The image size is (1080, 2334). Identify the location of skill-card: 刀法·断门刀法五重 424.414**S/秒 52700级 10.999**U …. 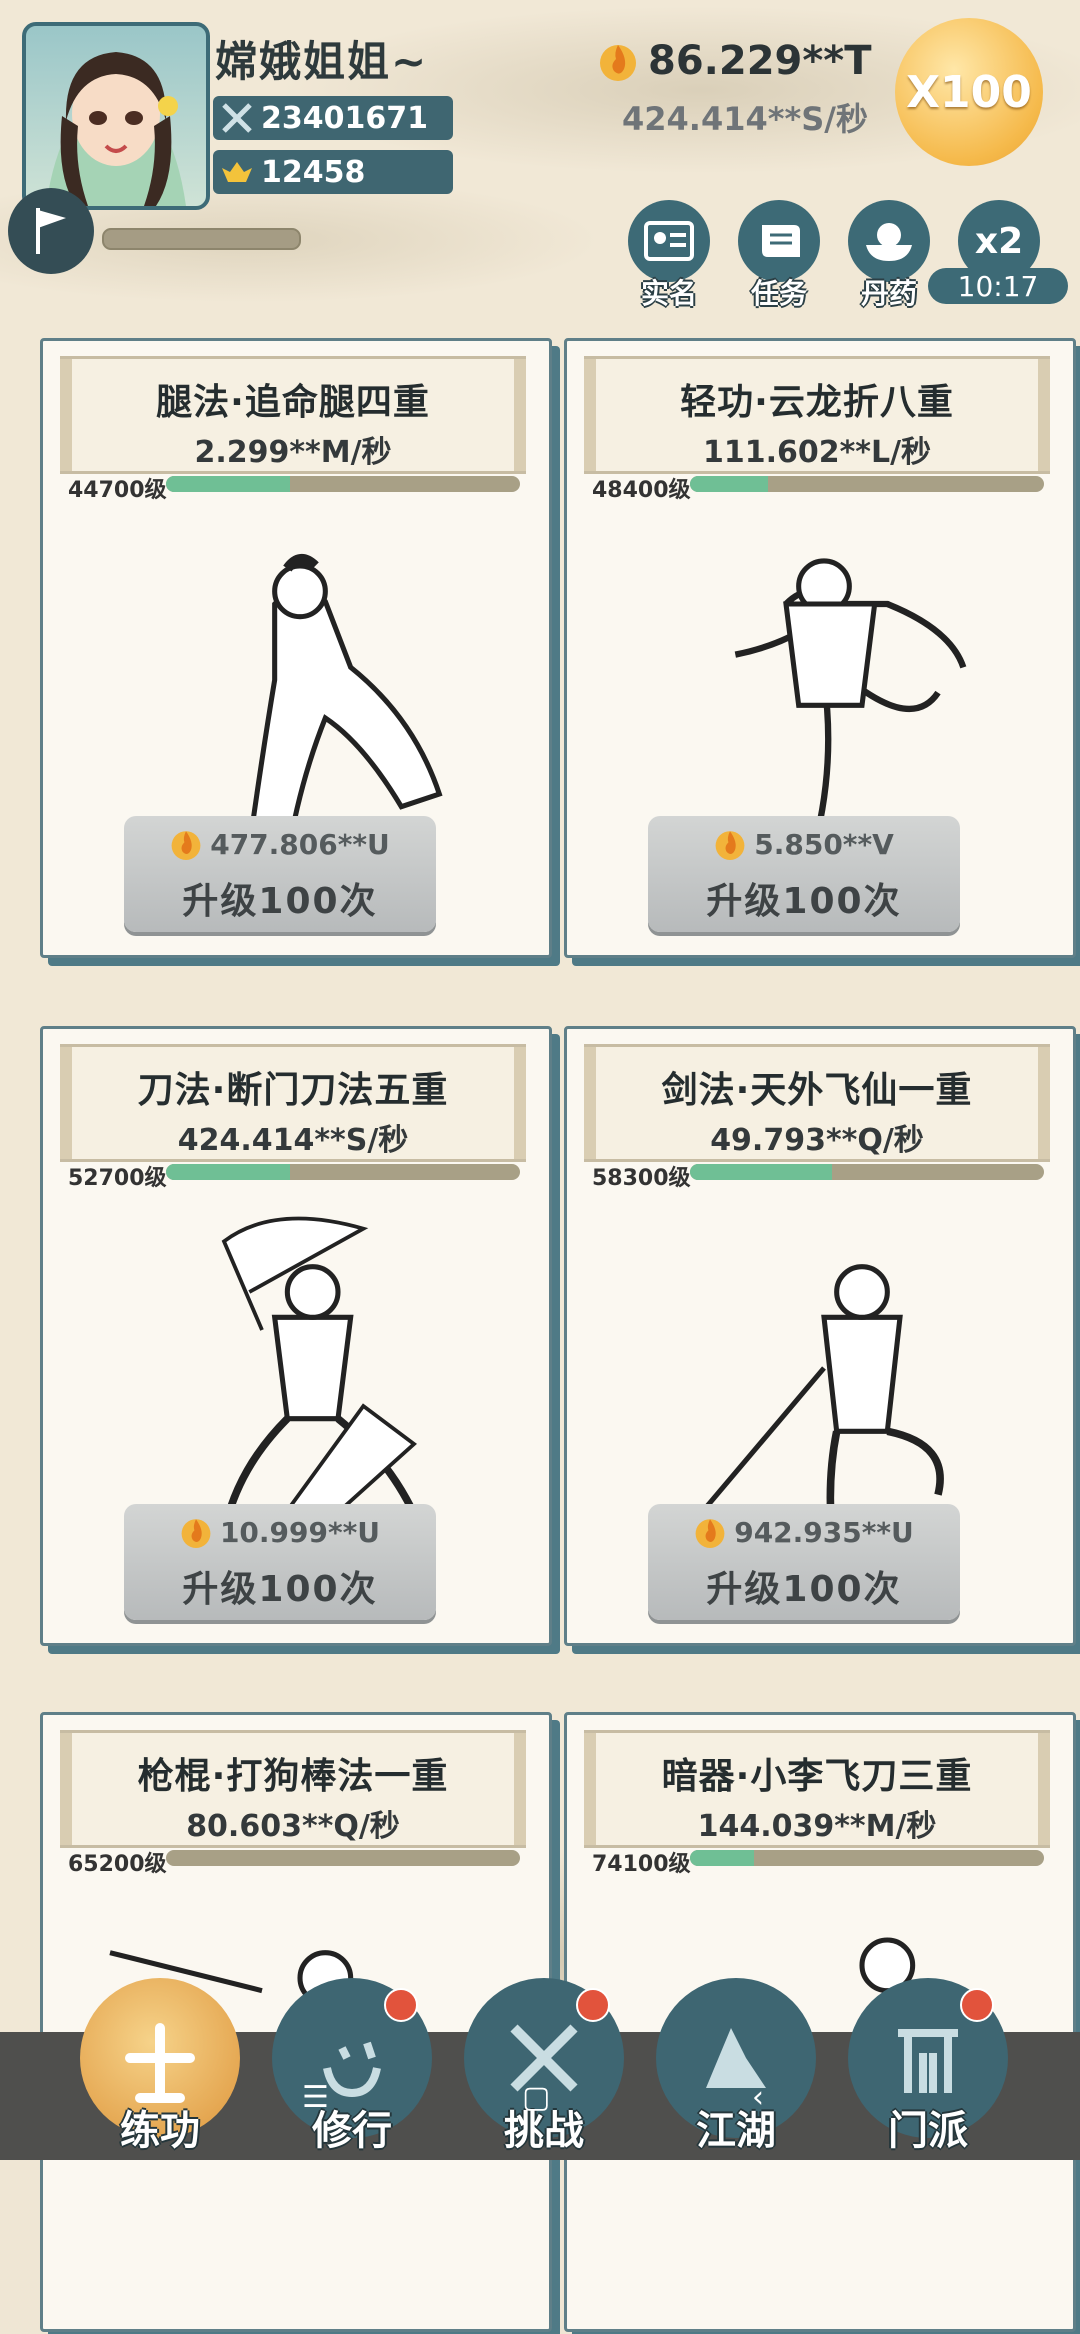
(297, 1337).